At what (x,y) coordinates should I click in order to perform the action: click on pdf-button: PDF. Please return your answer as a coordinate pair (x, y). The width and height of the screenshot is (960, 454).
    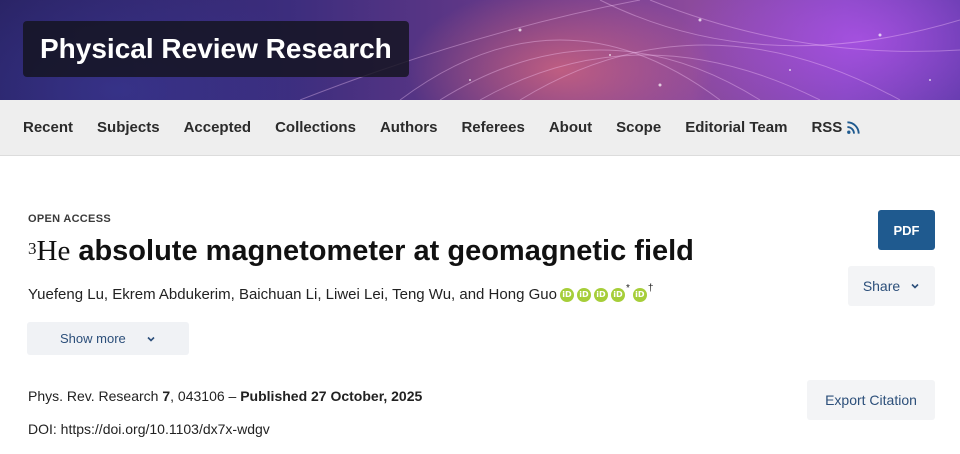
    Looking at the image, I should click on (906, 230).